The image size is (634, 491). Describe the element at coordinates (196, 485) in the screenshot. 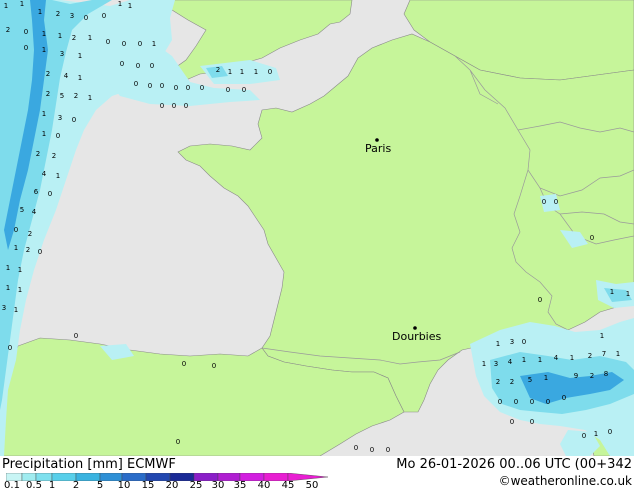

I see `legend-tick-label: 25` at that location.